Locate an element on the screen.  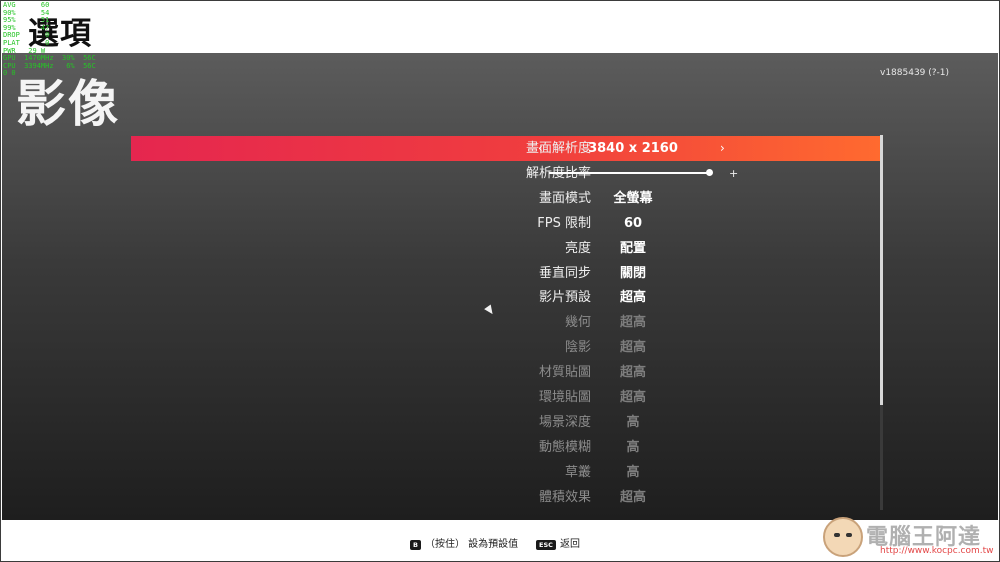
slider-fill is located at coordinates (629, 172).